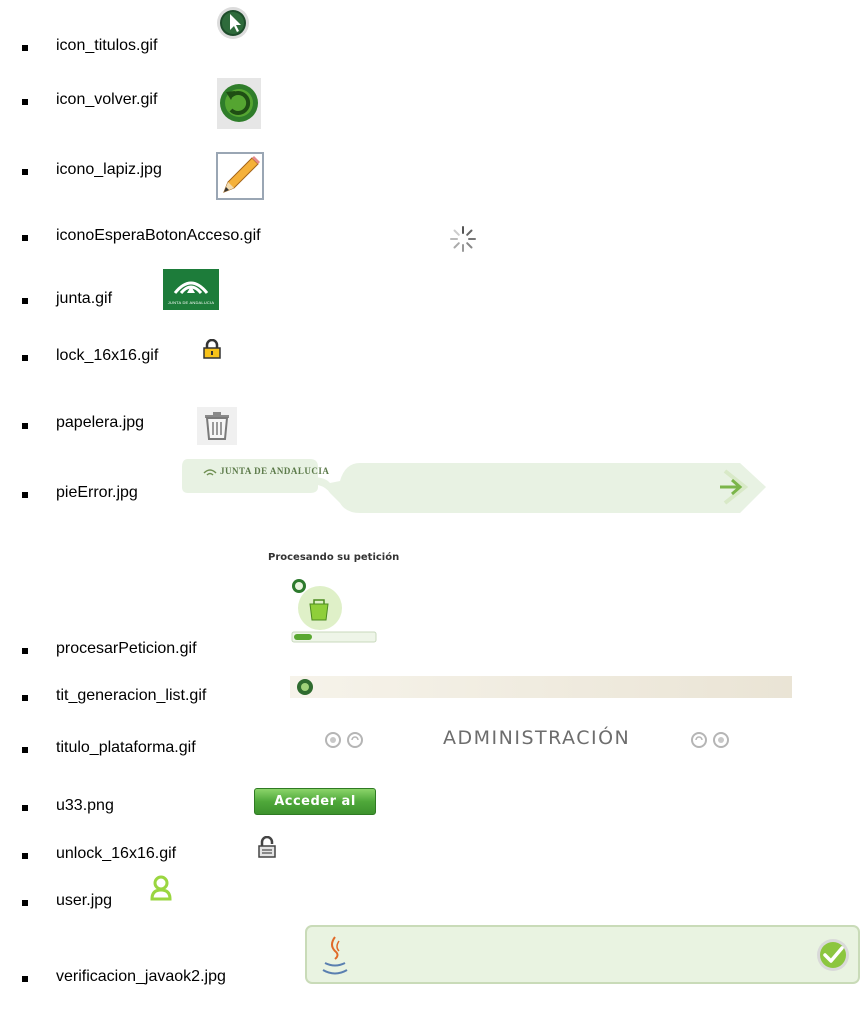 Image resolution: width=860 pixels, height=1018 pixels. What do you see at coordinates (141, 976) in the screenshot?
I see `file-name: verificacion_javaok2.jpg` at bounding box center [141, 976].